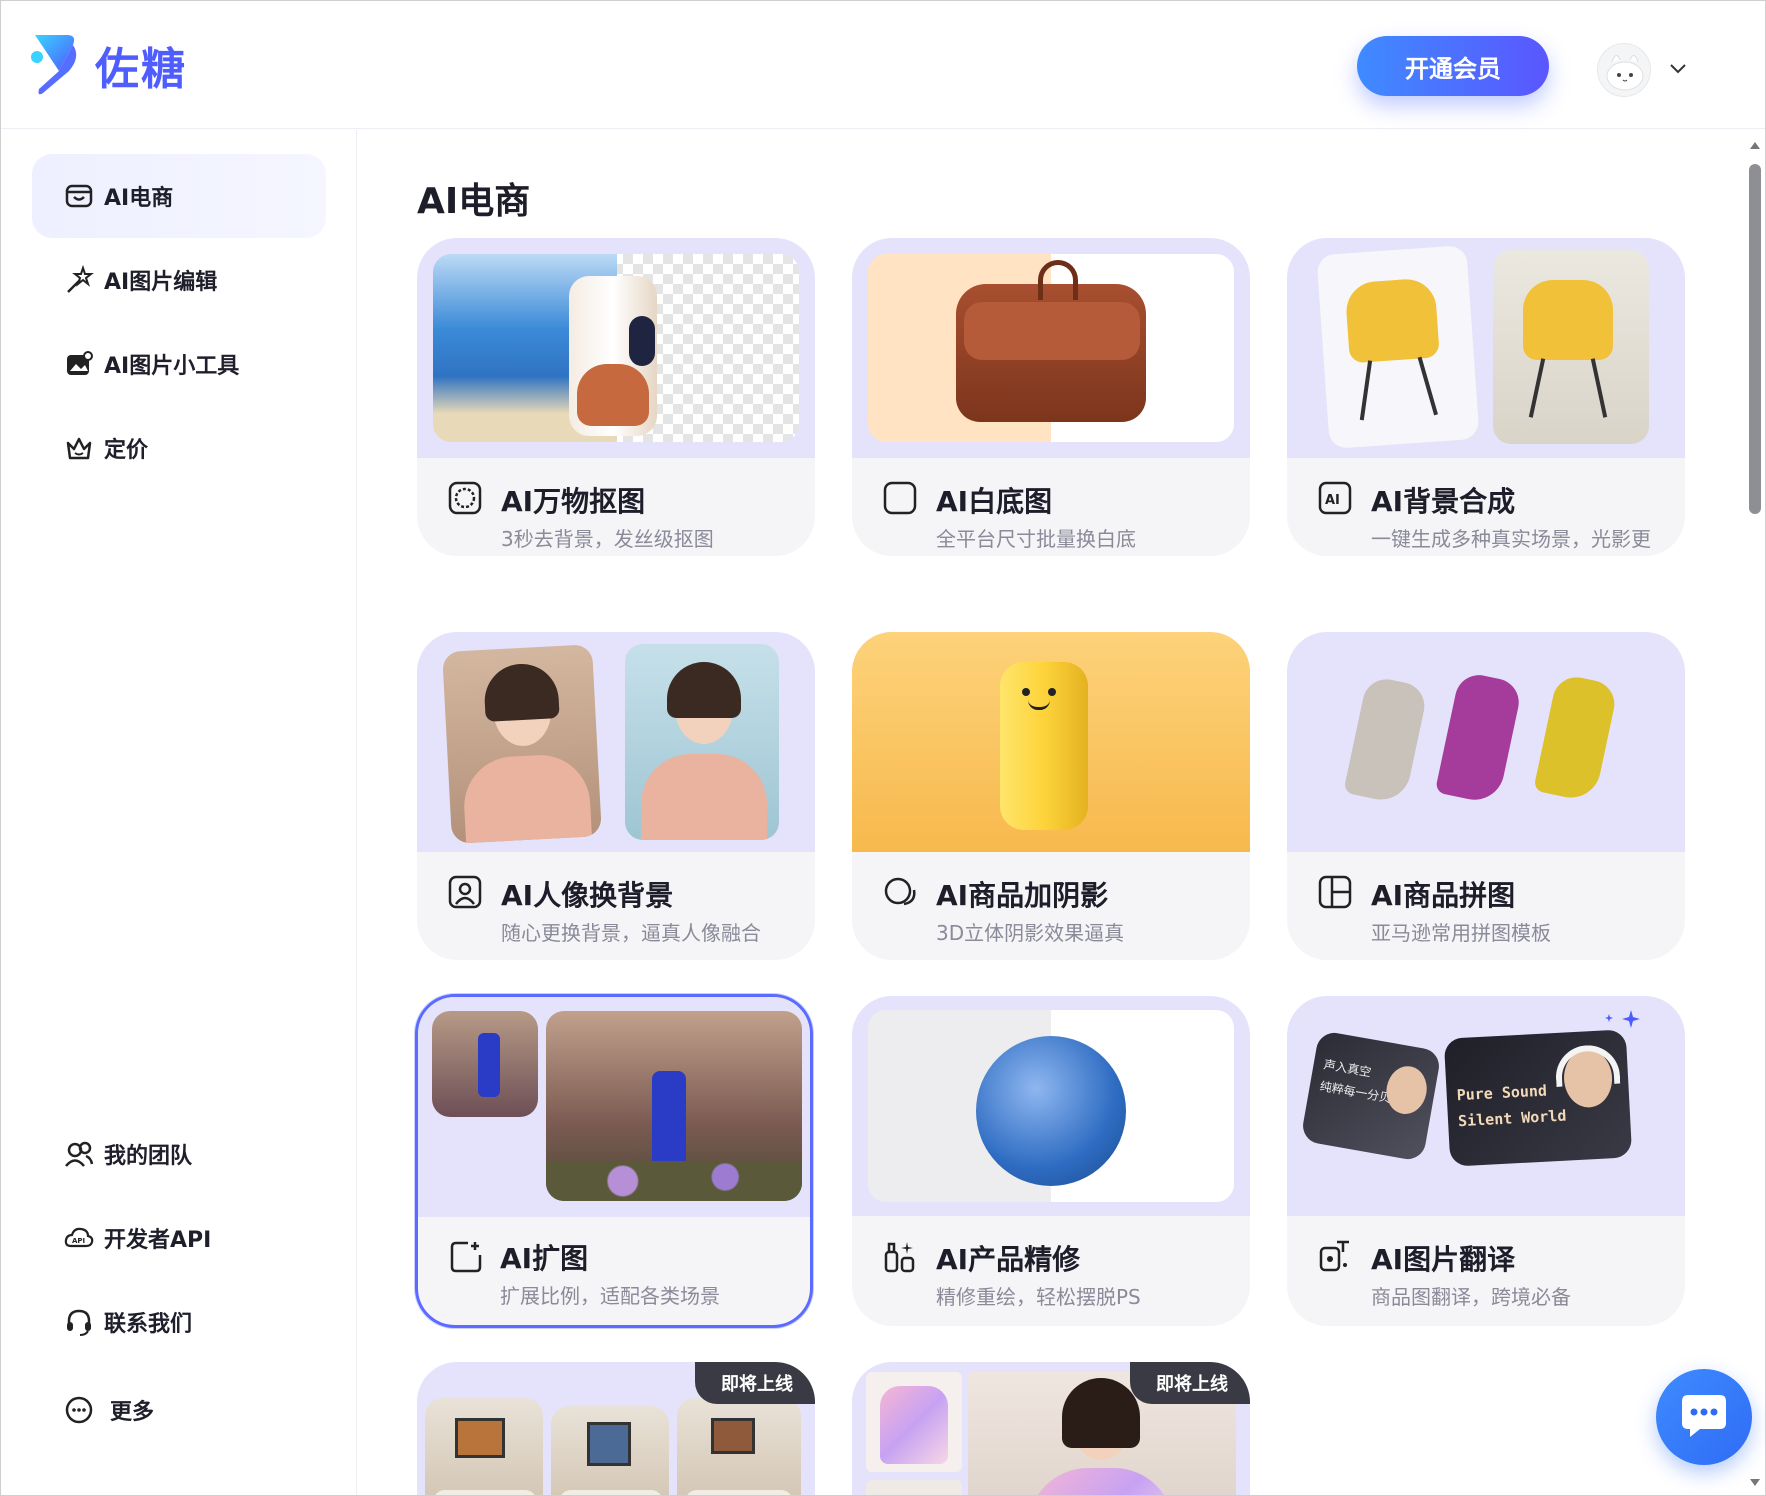 The image size is (1766, 1496). I want to click on card-ai-product-retouch: AI产品精修 精修重绘，轻松摆脱PS, so click(1051, 1161).